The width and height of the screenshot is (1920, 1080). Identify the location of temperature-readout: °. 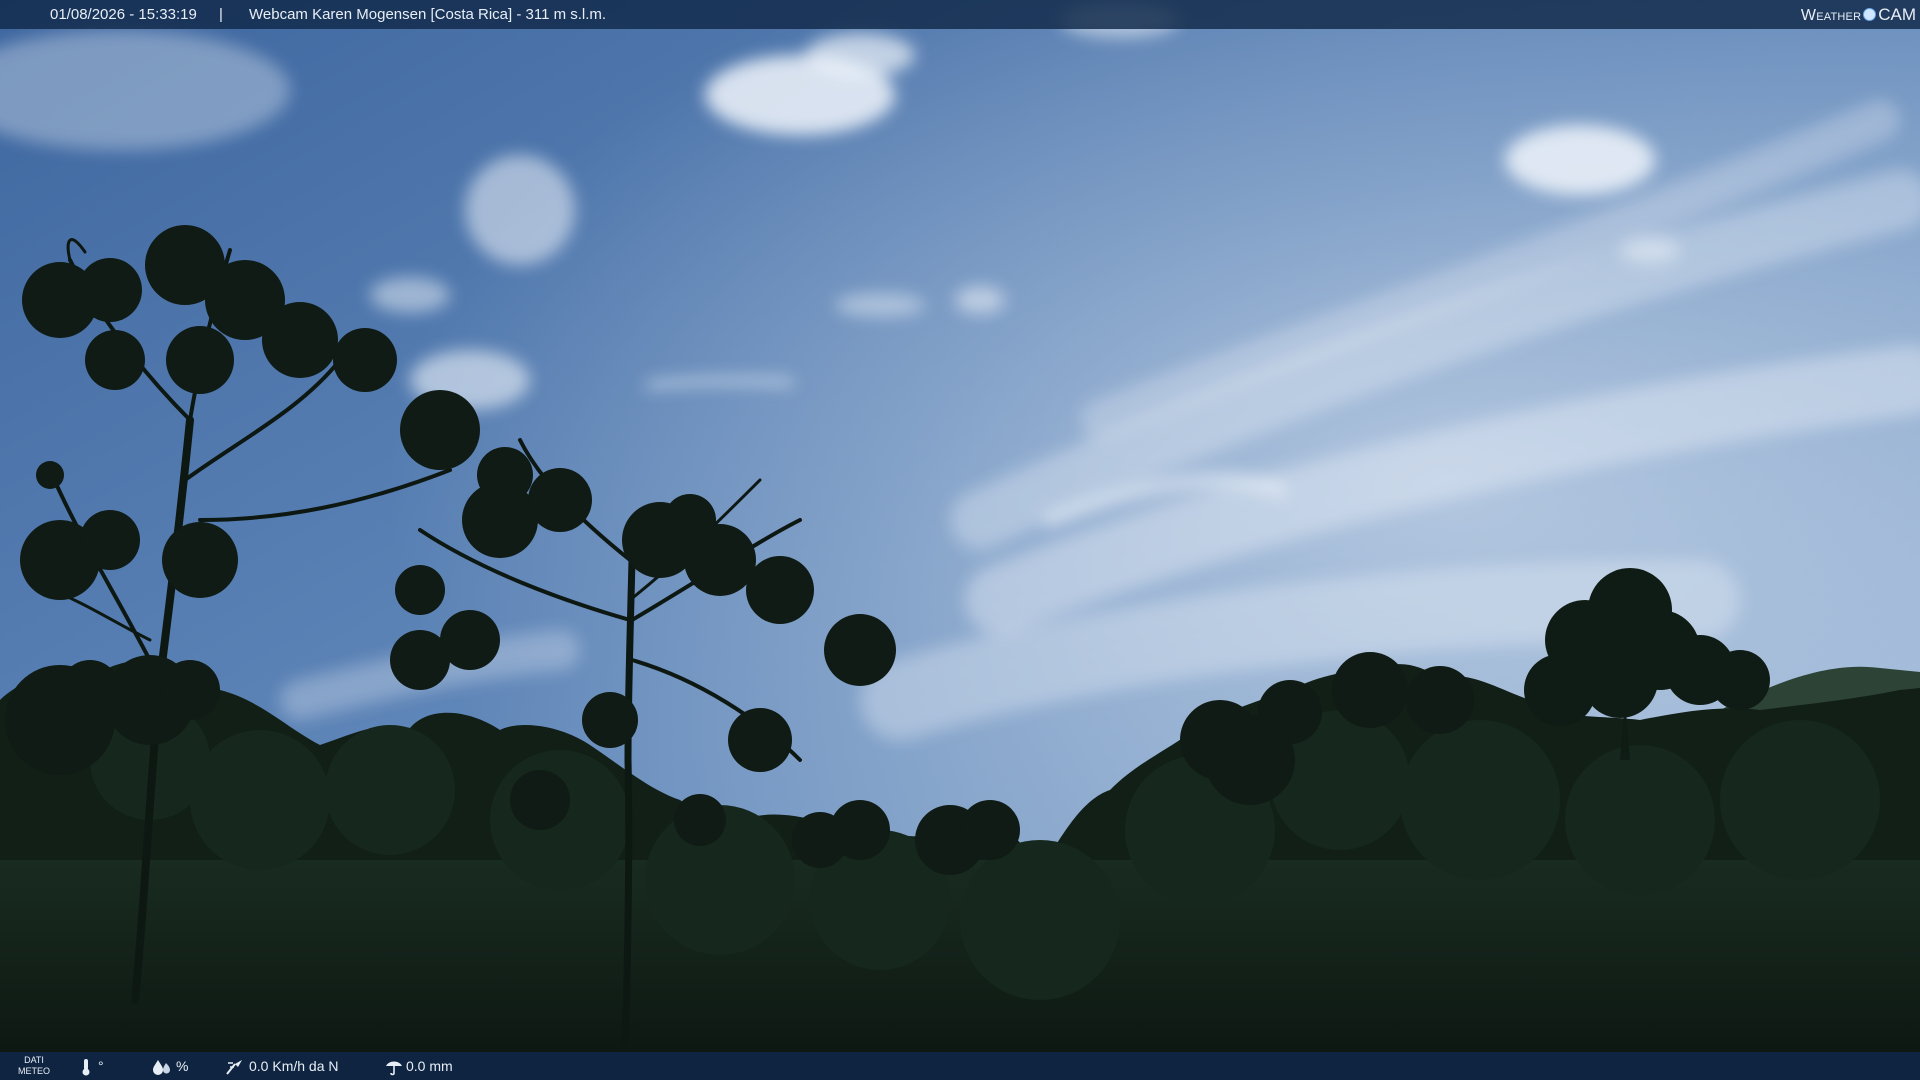
(100, 1066).